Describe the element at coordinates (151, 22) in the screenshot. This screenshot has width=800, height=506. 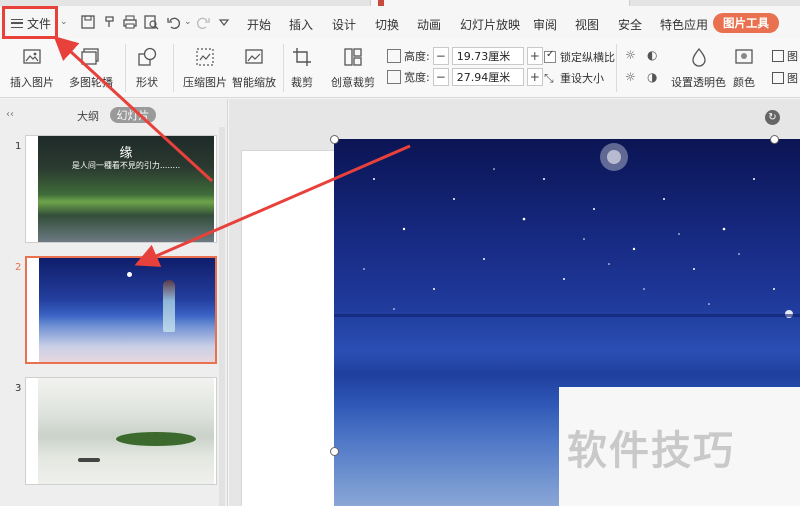
I see `print-preview-icon` at that location.